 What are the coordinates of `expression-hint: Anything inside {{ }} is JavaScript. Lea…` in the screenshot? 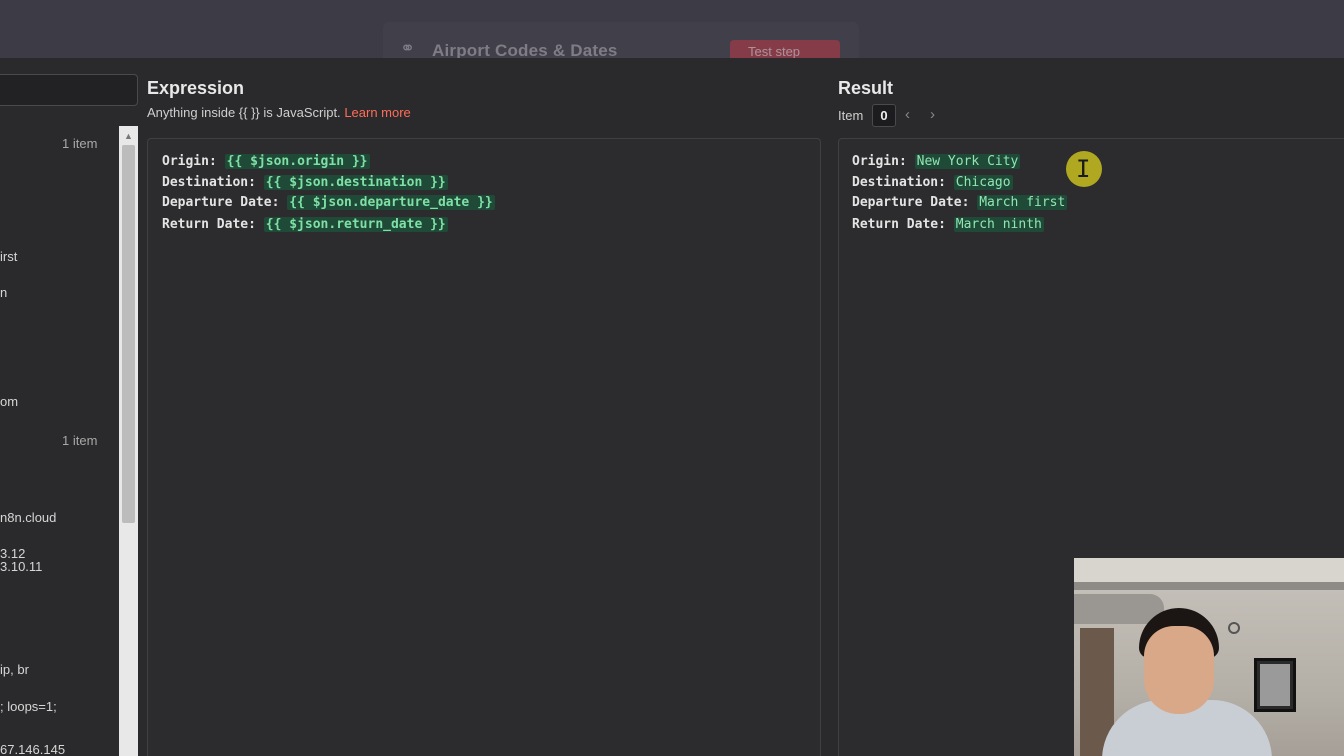 It's located at (279, 112).